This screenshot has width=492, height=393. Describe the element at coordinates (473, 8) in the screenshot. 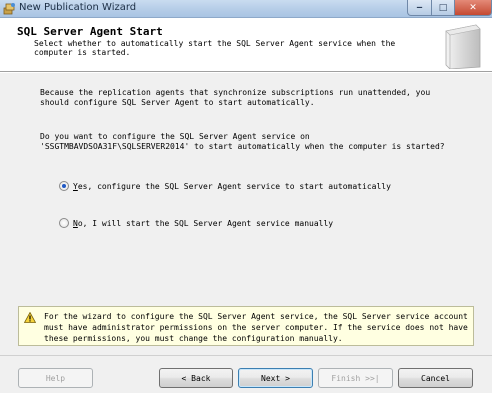

I see `close-button: ✕` at that location.